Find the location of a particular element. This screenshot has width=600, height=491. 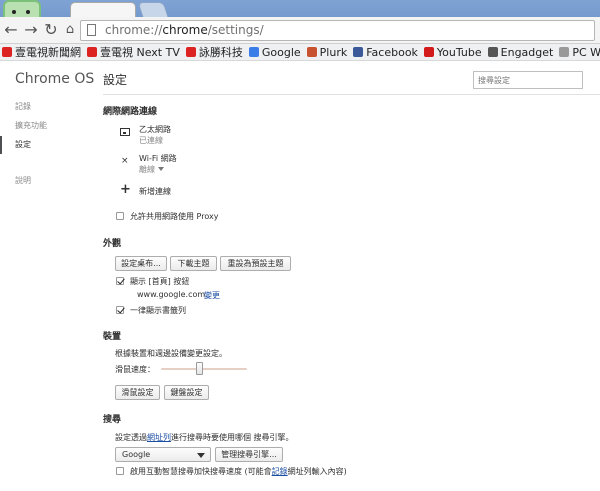

ethernet-icon is located at coordinates (125, 132).